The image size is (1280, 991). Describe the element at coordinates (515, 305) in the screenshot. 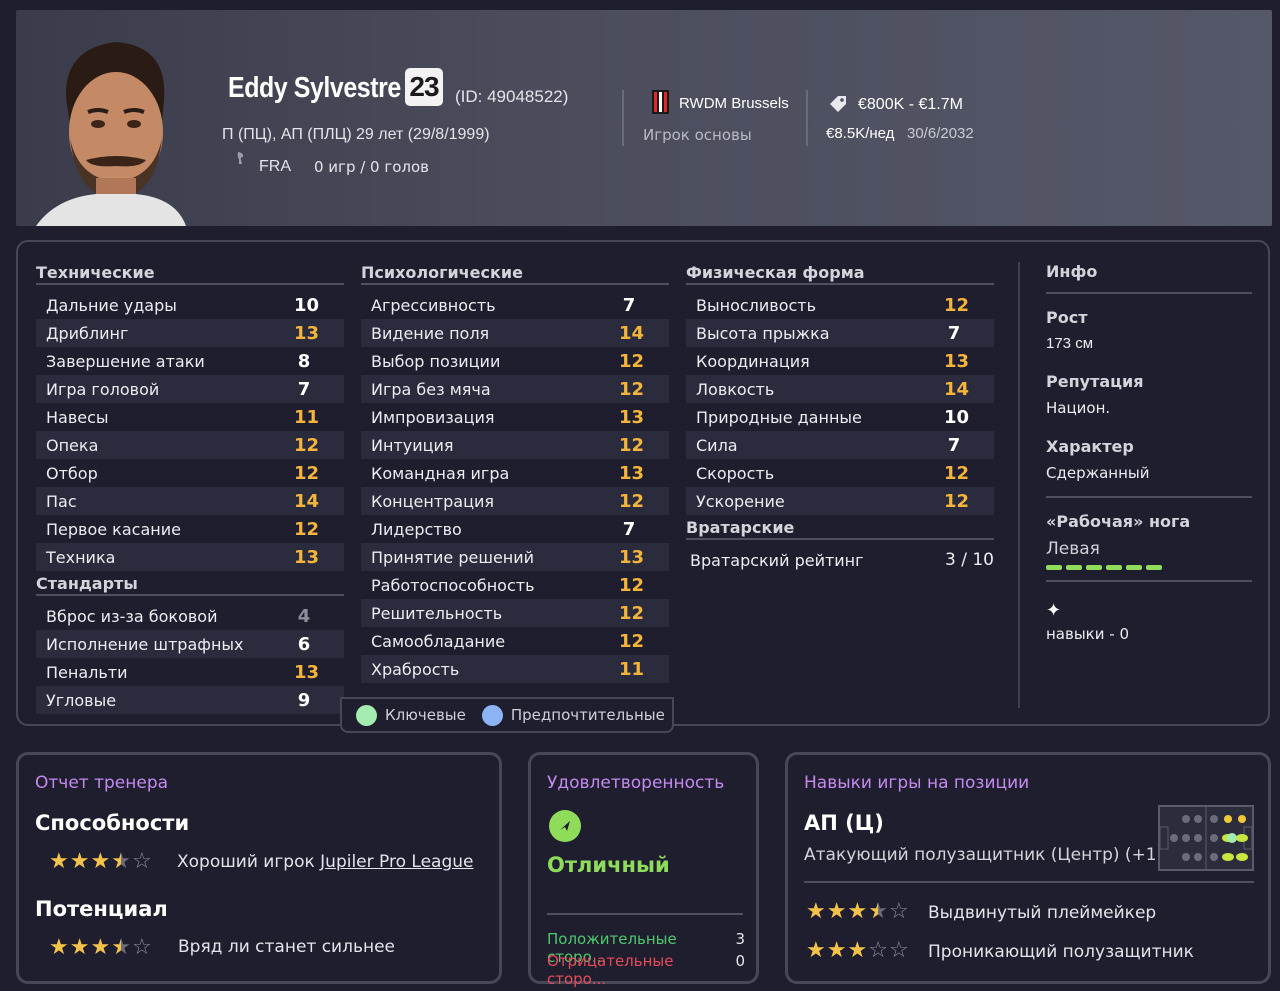

I see `attribute-row: Агрессивность 7` at that location.